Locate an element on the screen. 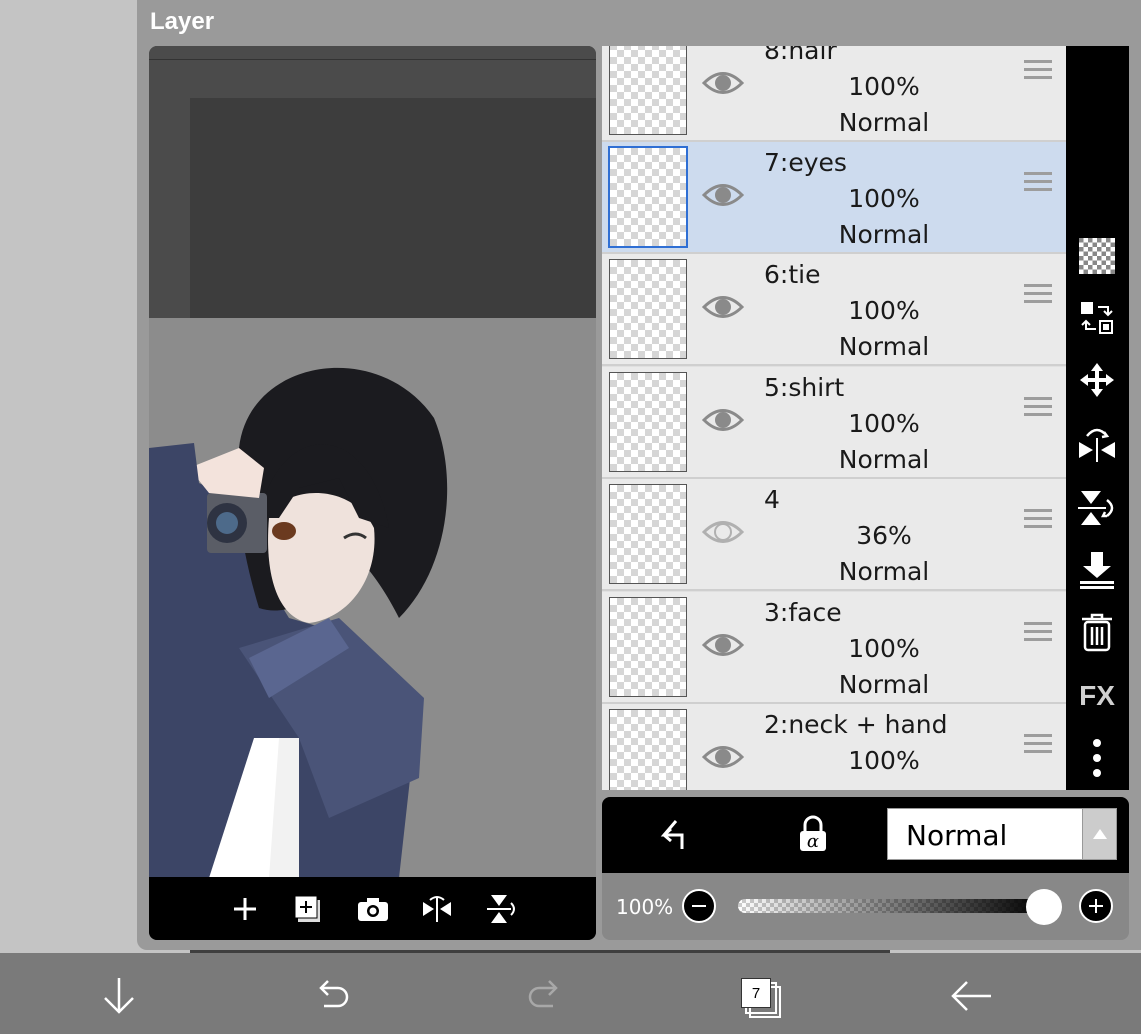 This screenshot has width=1141, height=1034. layer-opacity: 36% is located at coordinates (884, 535).